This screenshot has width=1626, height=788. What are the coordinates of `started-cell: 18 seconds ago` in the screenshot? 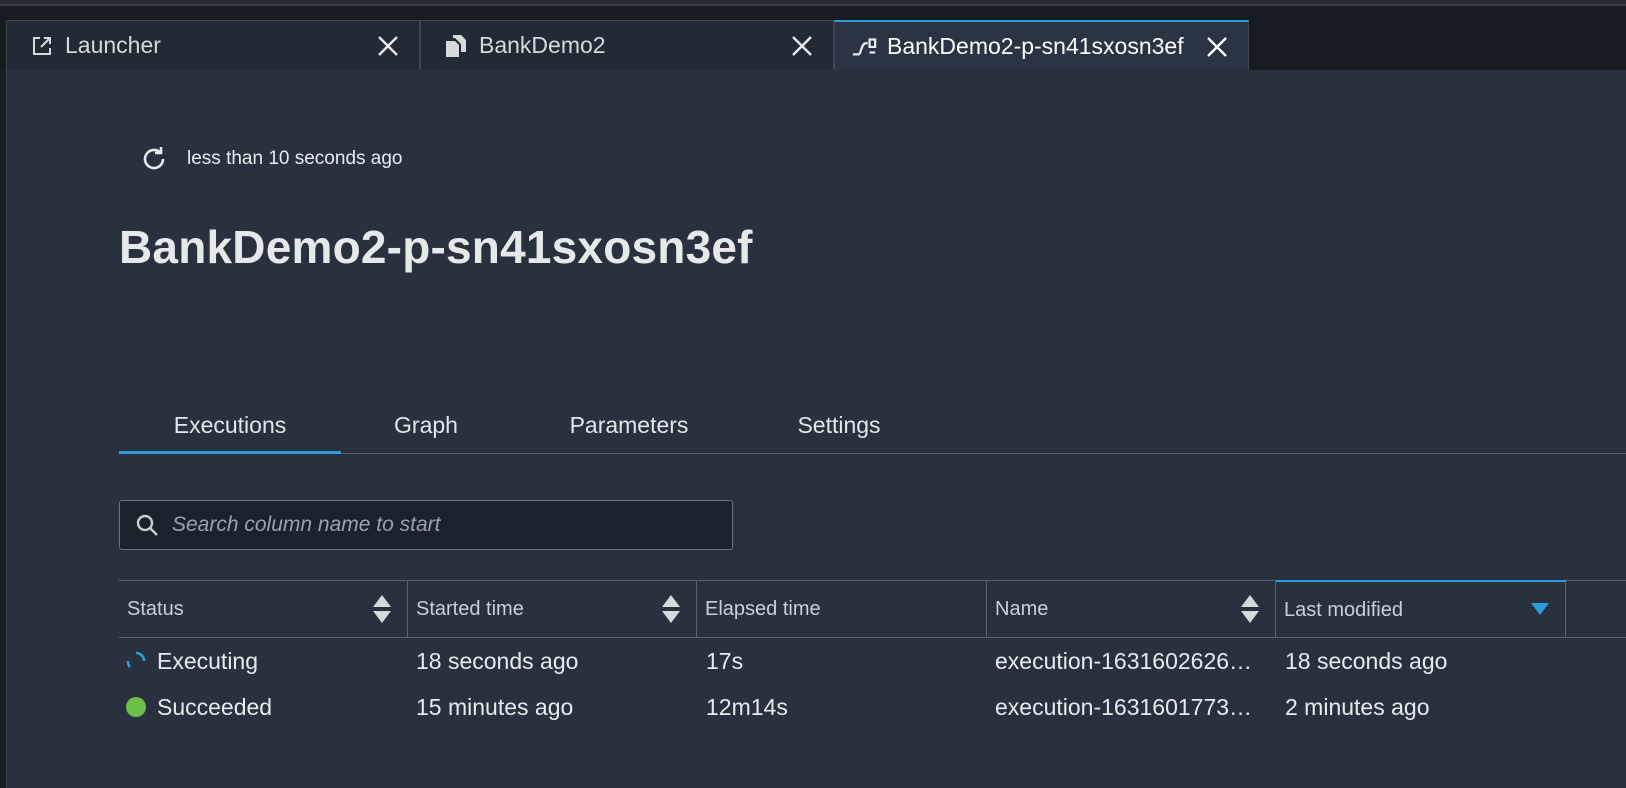 It's located at (497, 660).